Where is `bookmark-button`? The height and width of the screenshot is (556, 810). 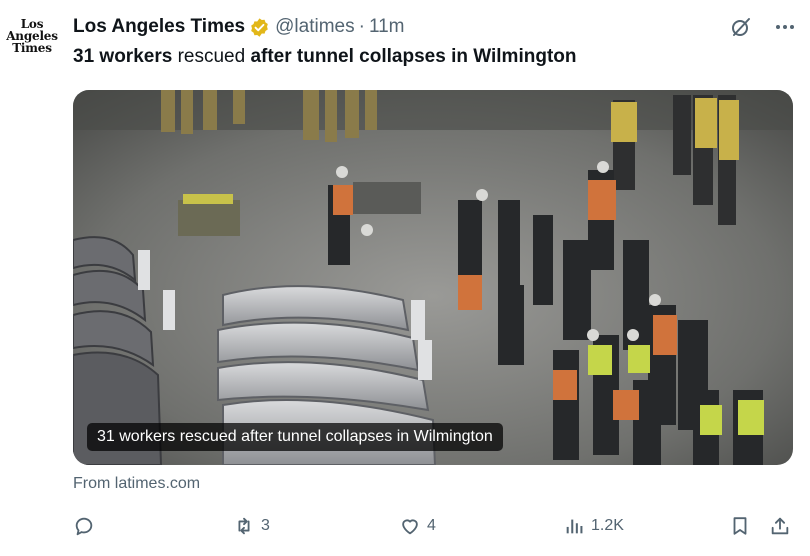
bookmark-button is located at coordinates (740, 526).